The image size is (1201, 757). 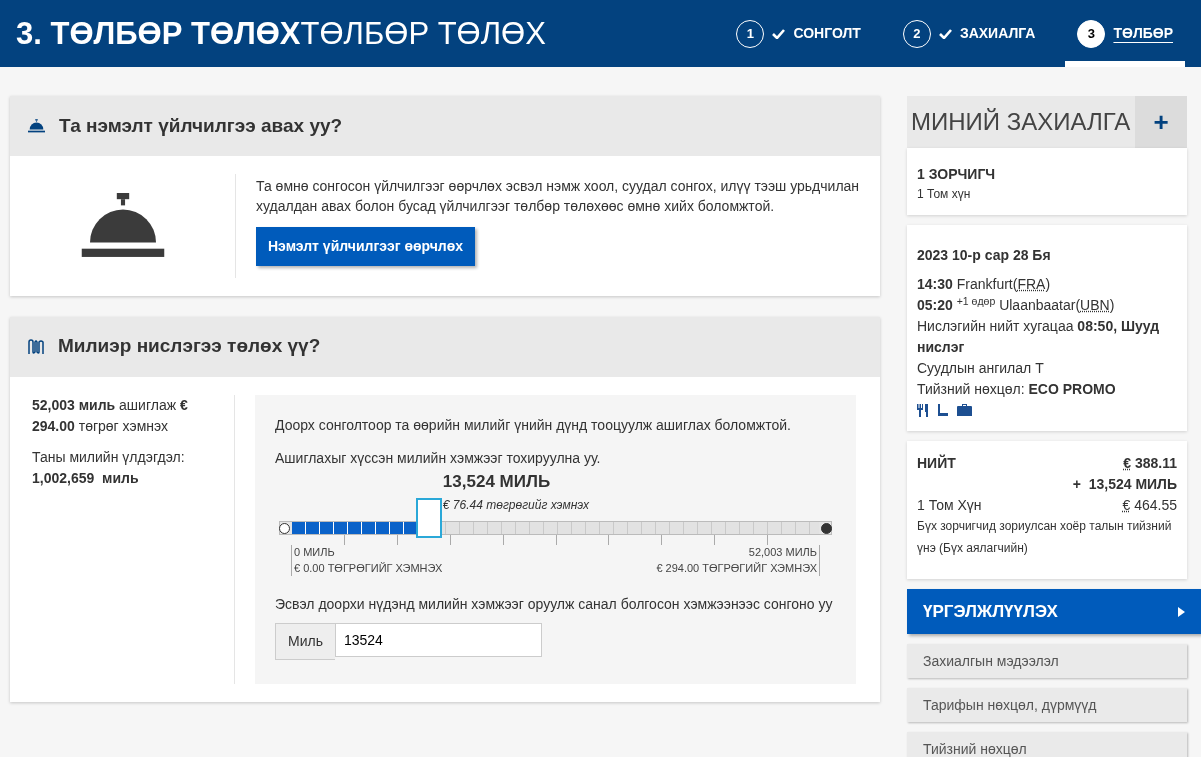 I want to click on slider-handle, so click(x=429, y=517).